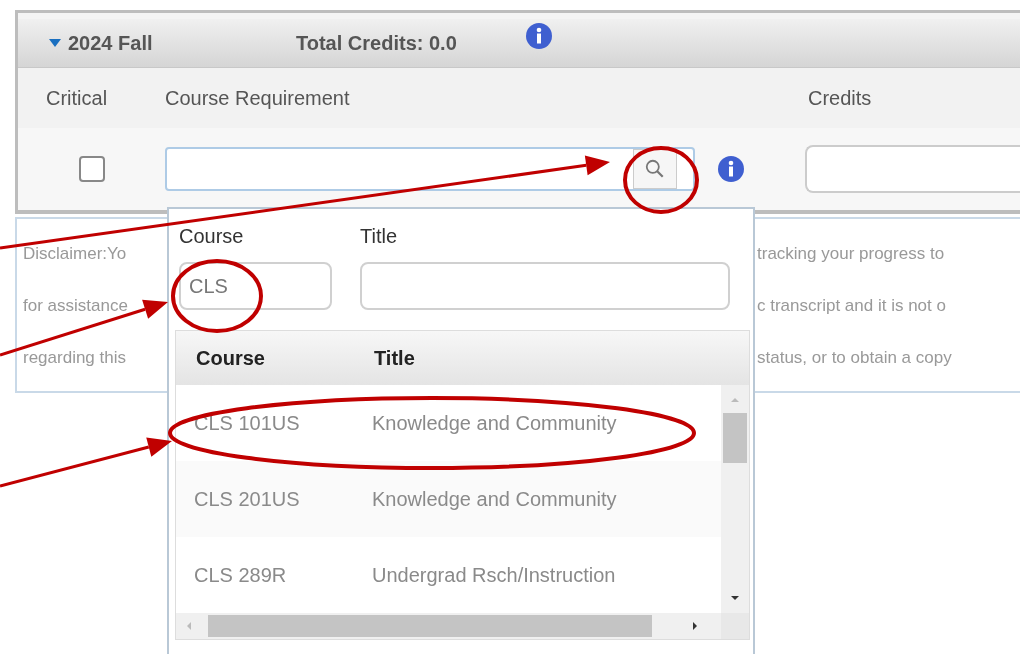 The height and width of the screenshot is (654, 1020). Describe the element at coordinates (840, 98) in the screenshot. I see `column-header: Credits` at that location.